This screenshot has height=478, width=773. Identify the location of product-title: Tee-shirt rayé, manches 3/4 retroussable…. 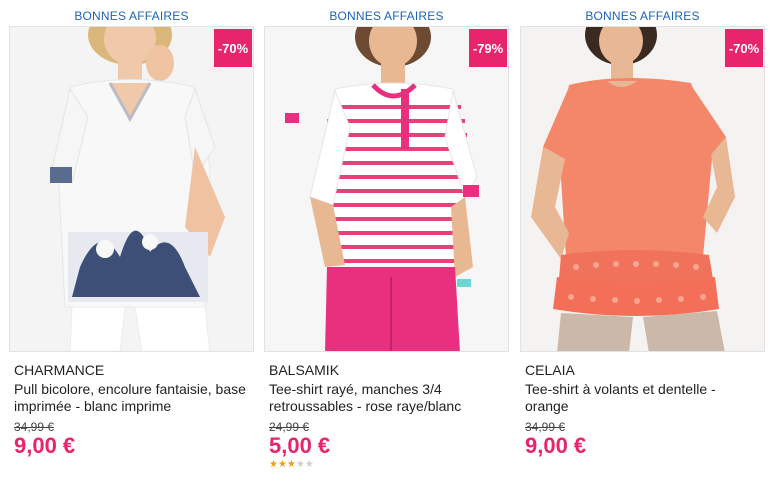
(388, 398).